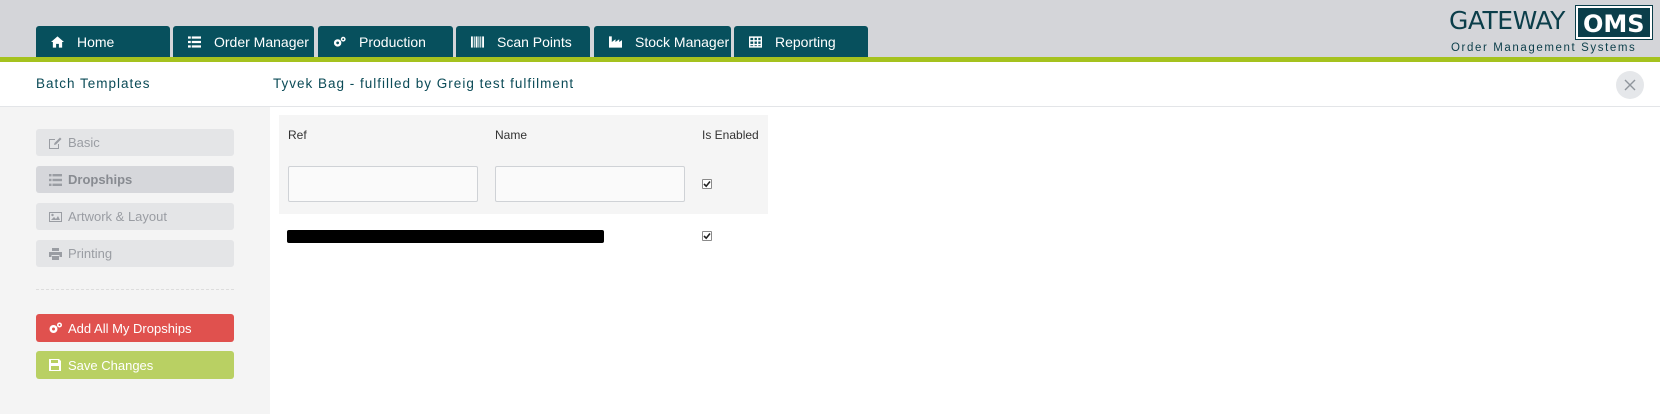 The image size is (1660, 414). I want to click on tab-label: Order Manager, so click(261, 41).